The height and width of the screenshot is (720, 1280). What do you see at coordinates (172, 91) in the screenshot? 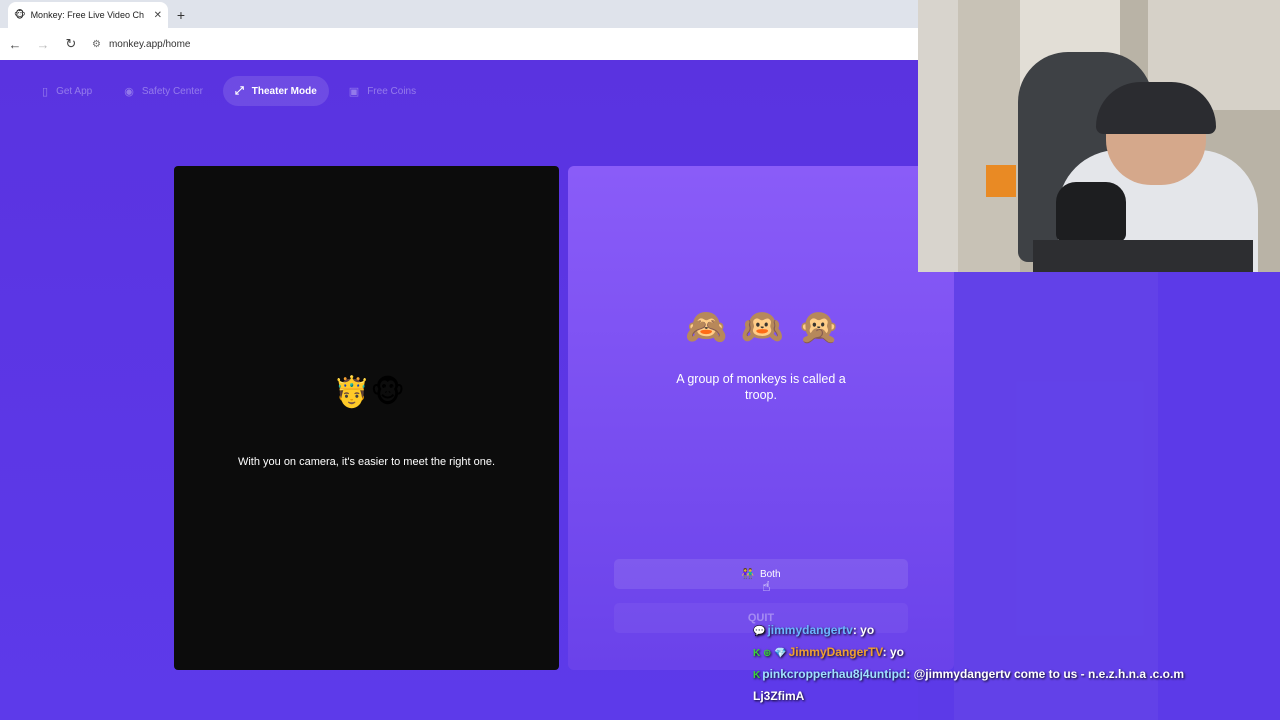
I see `safety-center-label: Safety Center` at bounding box center [172, 91].